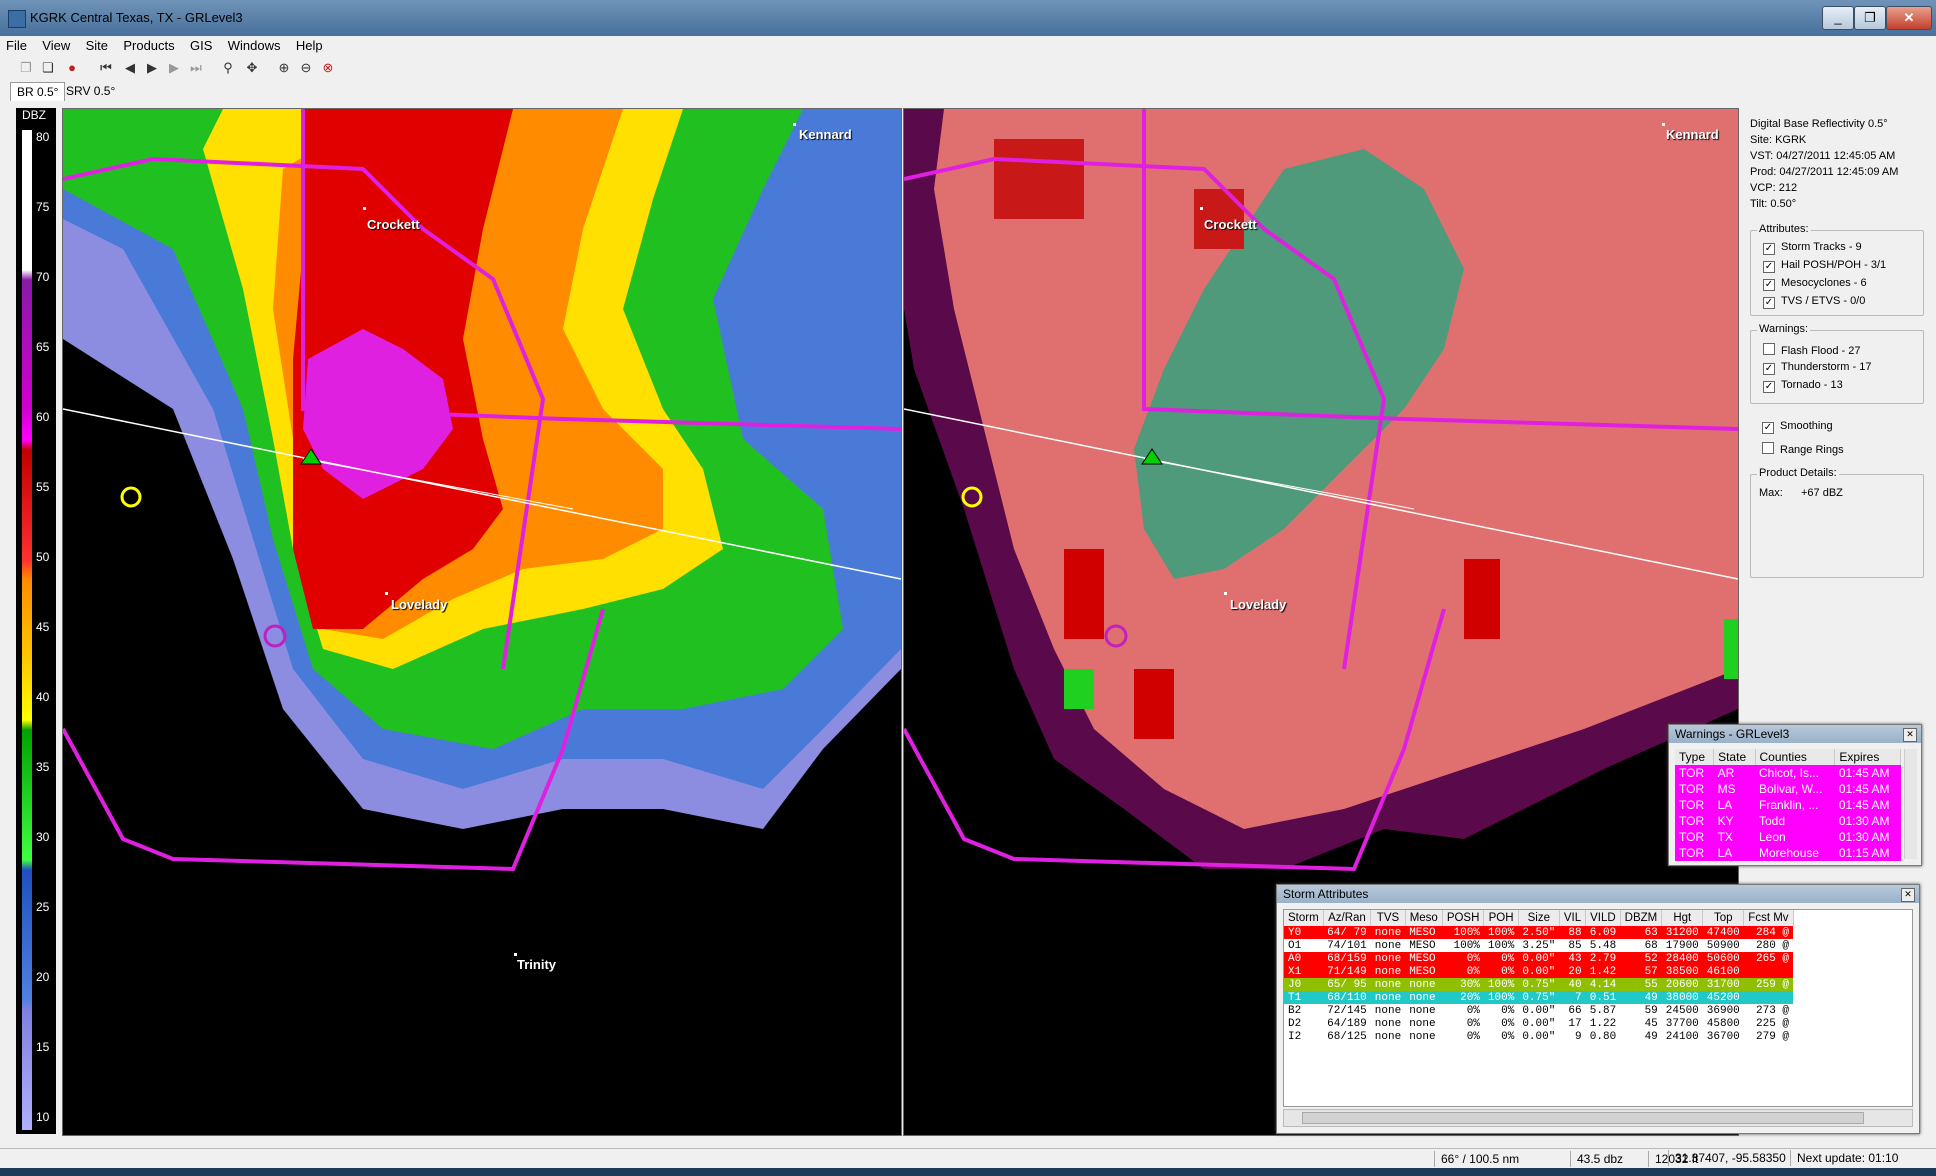  Describe the element at coordinates (1723, 1010) in the screenshot. I see `table-cell: 36900` at that location.